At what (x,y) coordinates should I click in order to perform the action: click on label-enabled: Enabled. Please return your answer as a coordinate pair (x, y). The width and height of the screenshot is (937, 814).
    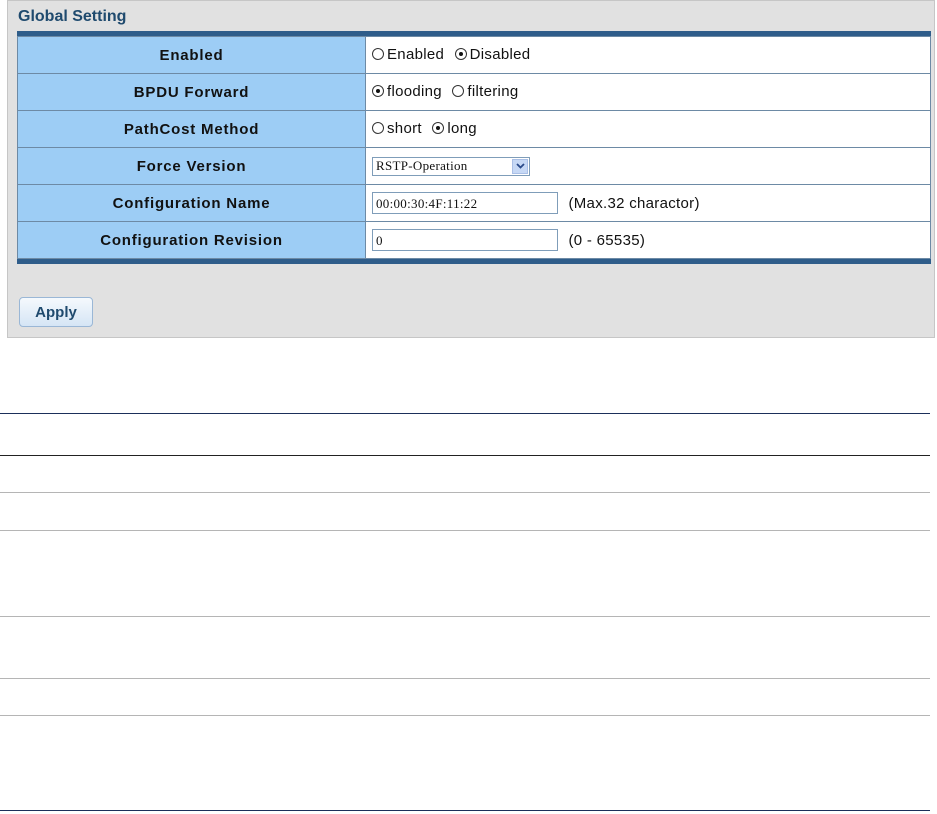
    Looking at the image, I should click on (191, 55).